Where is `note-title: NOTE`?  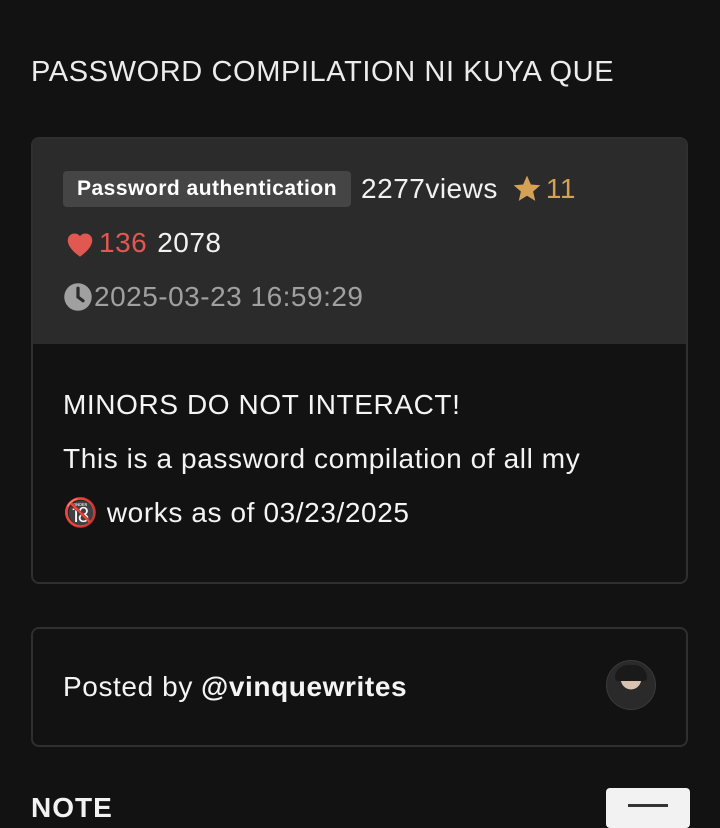 note-title: NOTE is located at coordinates (72, 807).